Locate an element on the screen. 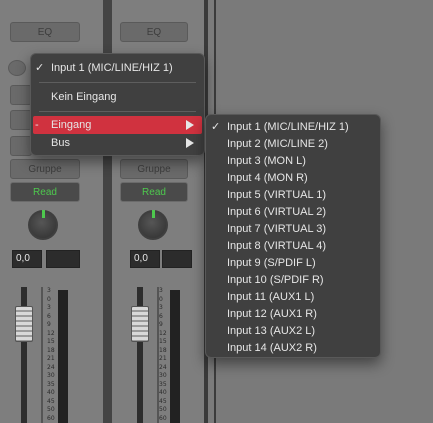  submenu-item-input: Input 3 (MON L) is located at coordinates (293, 161).